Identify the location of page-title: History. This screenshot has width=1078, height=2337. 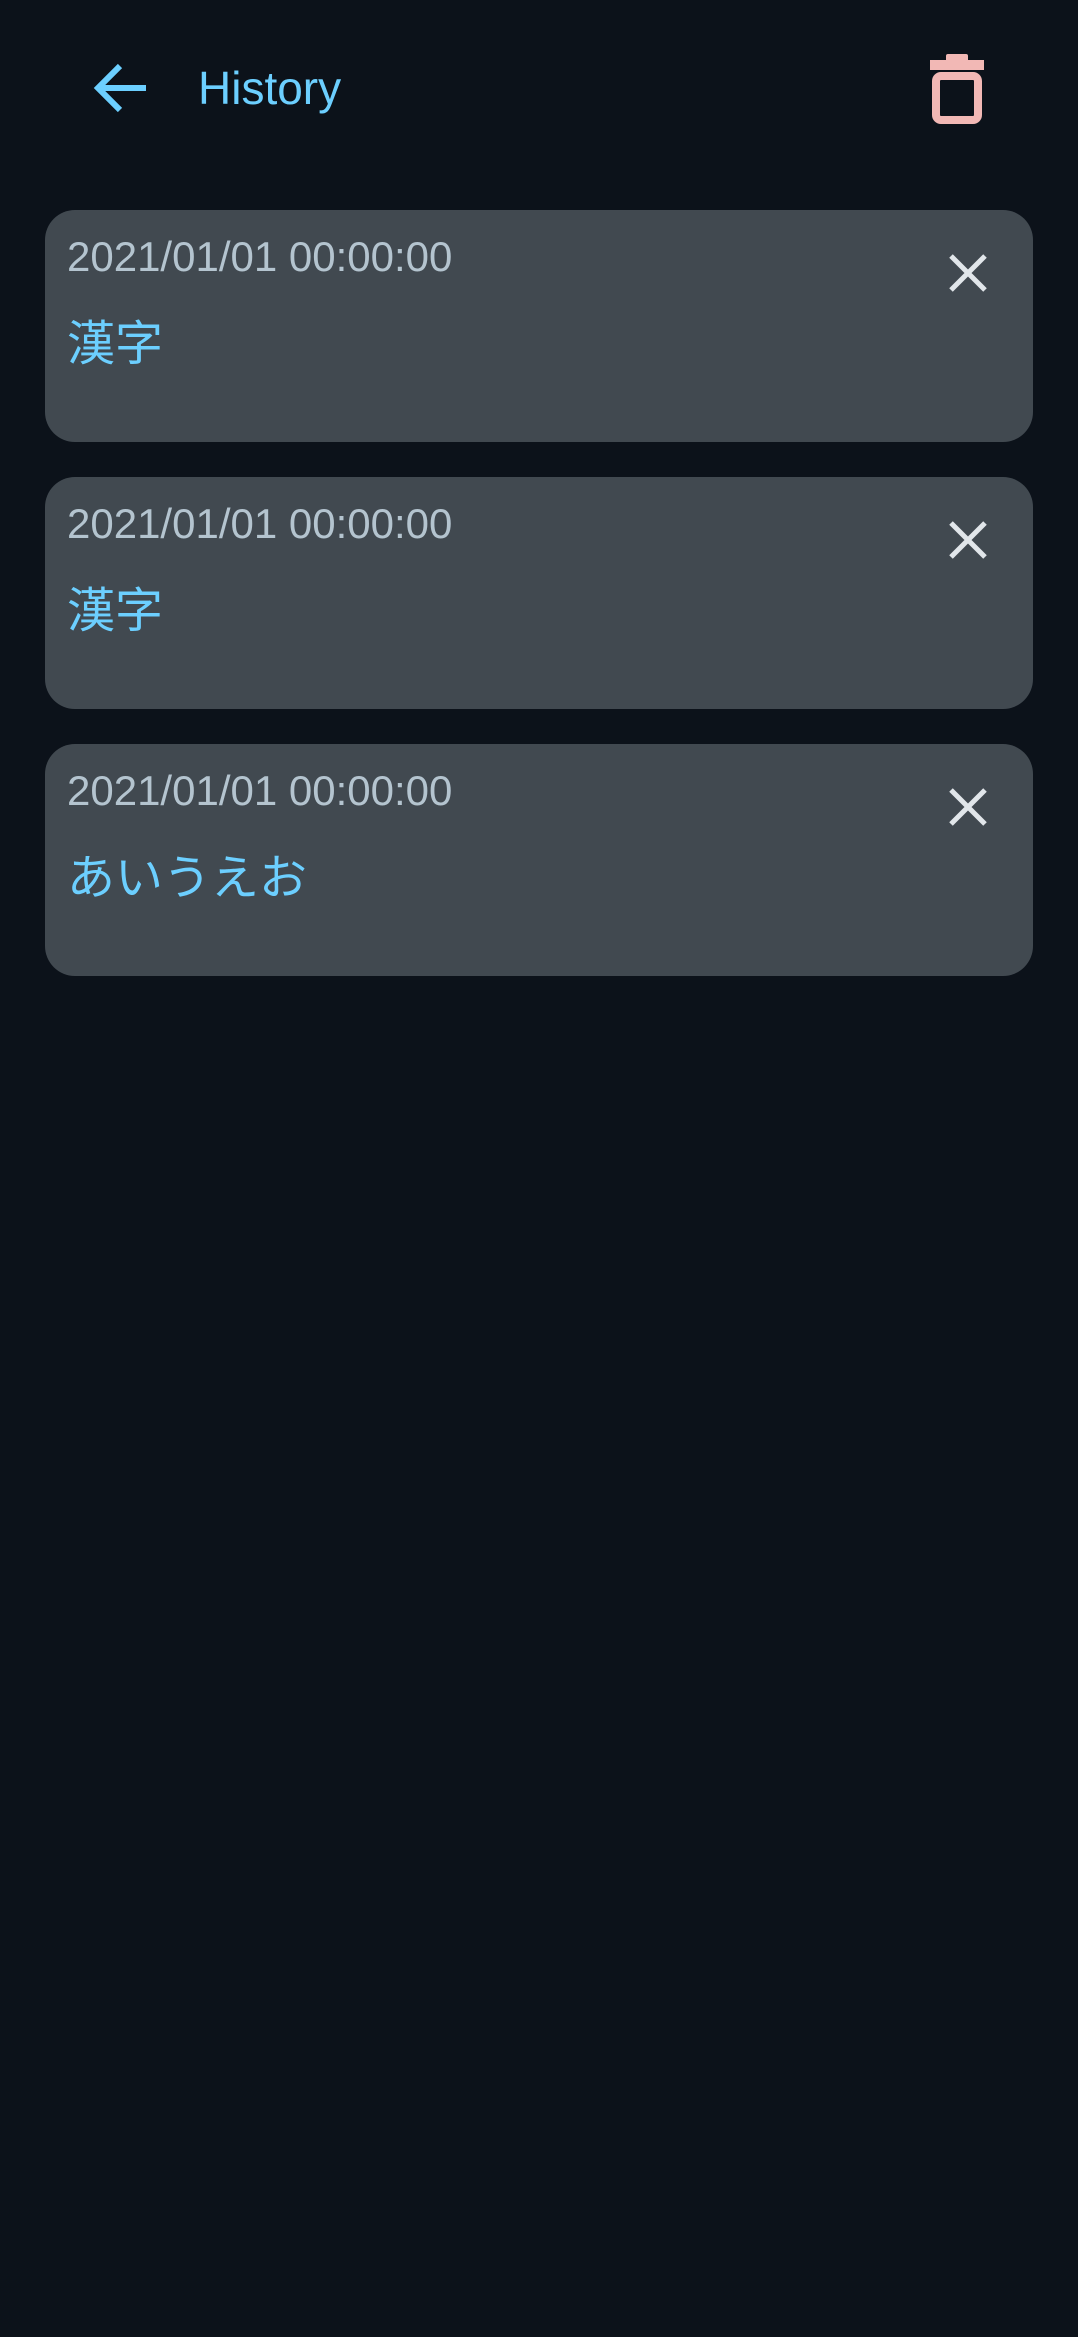
(270, 88).